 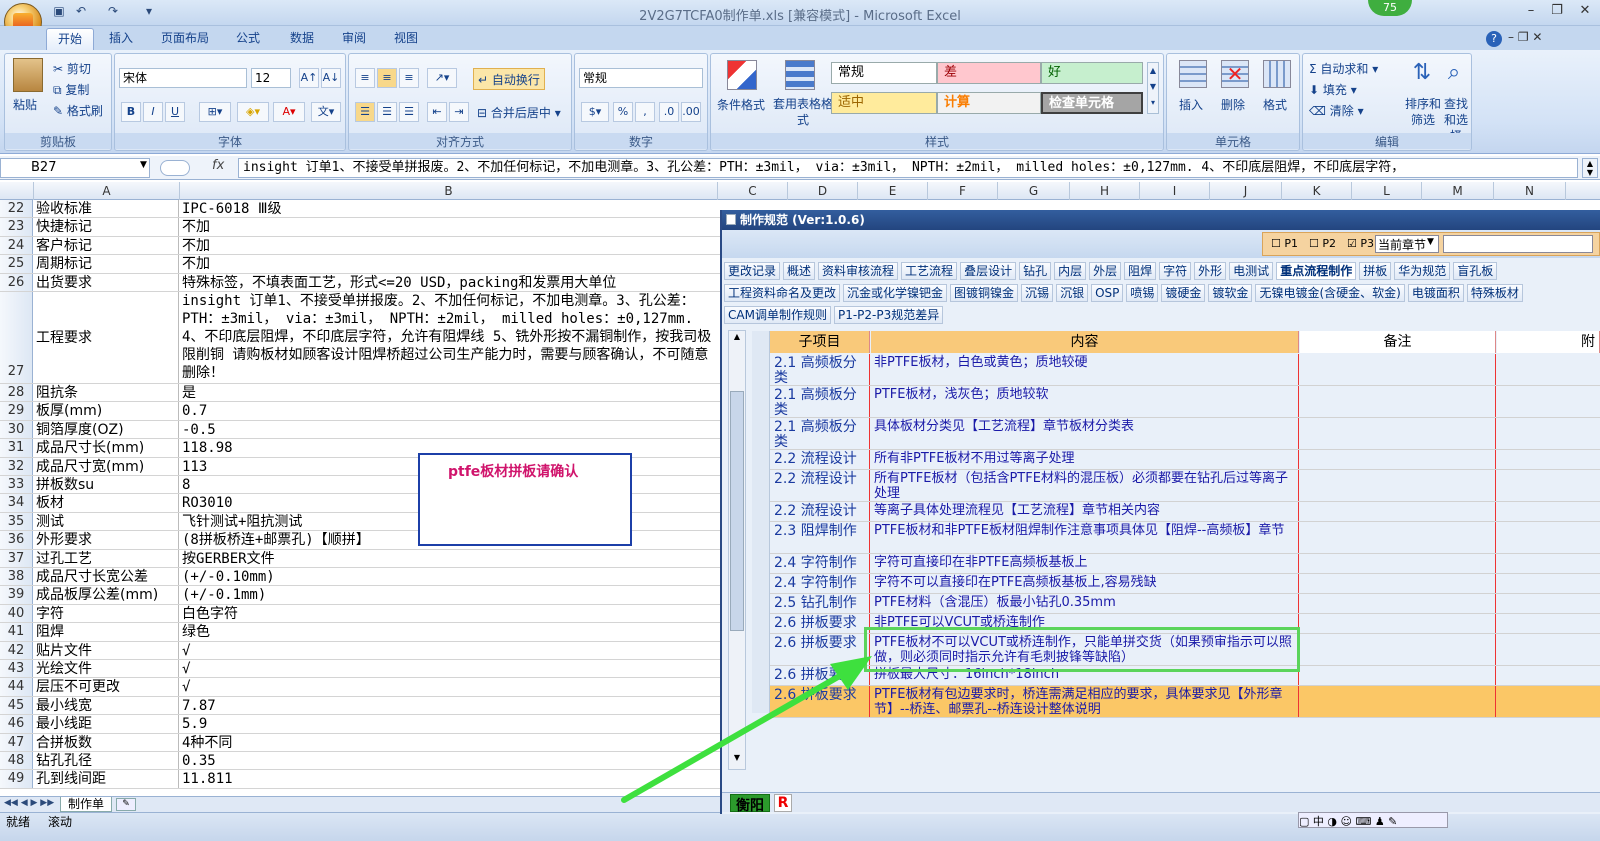 What do you see at coordinates (106, 650) in the screenshot?
I see `cell-label: 贴片文件` at bounding box center [106, 650].